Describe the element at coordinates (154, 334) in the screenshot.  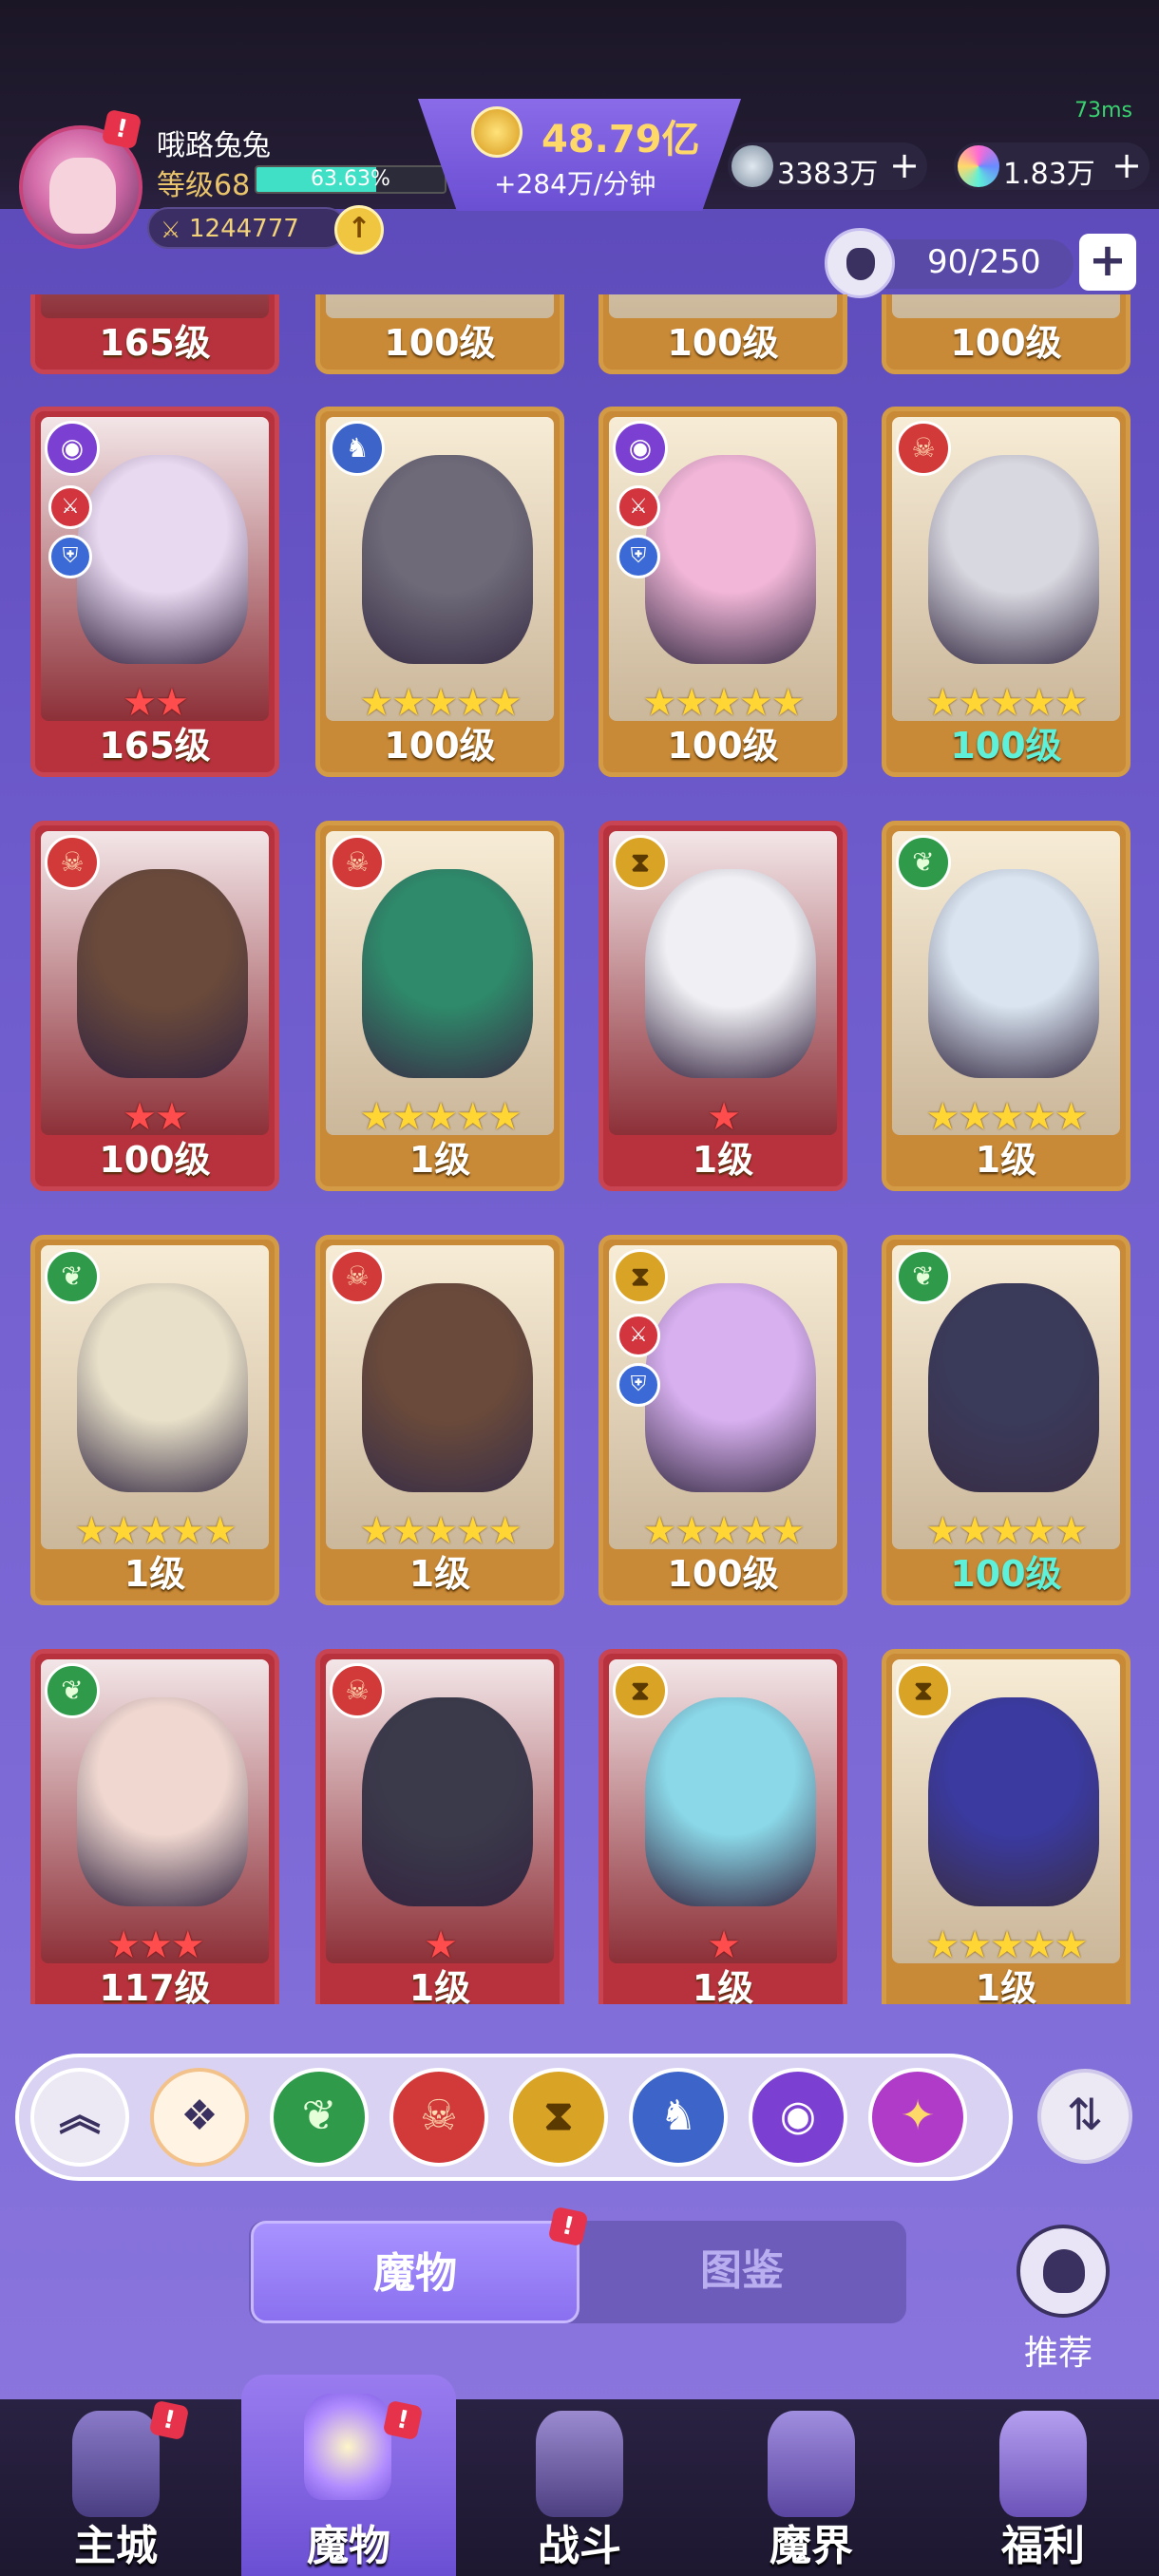
I see `monster-card: 165级` at that location.